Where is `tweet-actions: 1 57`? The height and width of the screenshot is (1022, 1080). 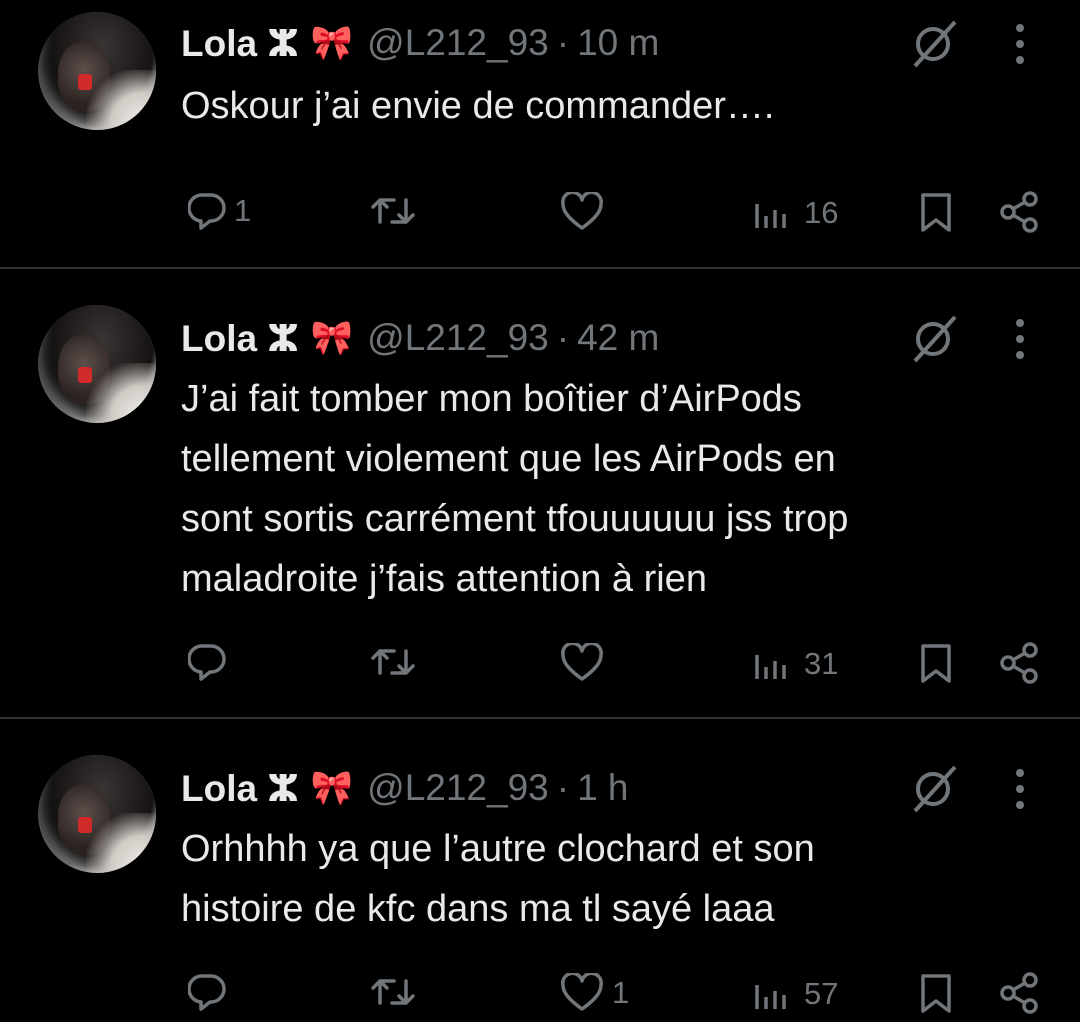 tweet-actions: 1 57 is located at coordinates (540, 994).